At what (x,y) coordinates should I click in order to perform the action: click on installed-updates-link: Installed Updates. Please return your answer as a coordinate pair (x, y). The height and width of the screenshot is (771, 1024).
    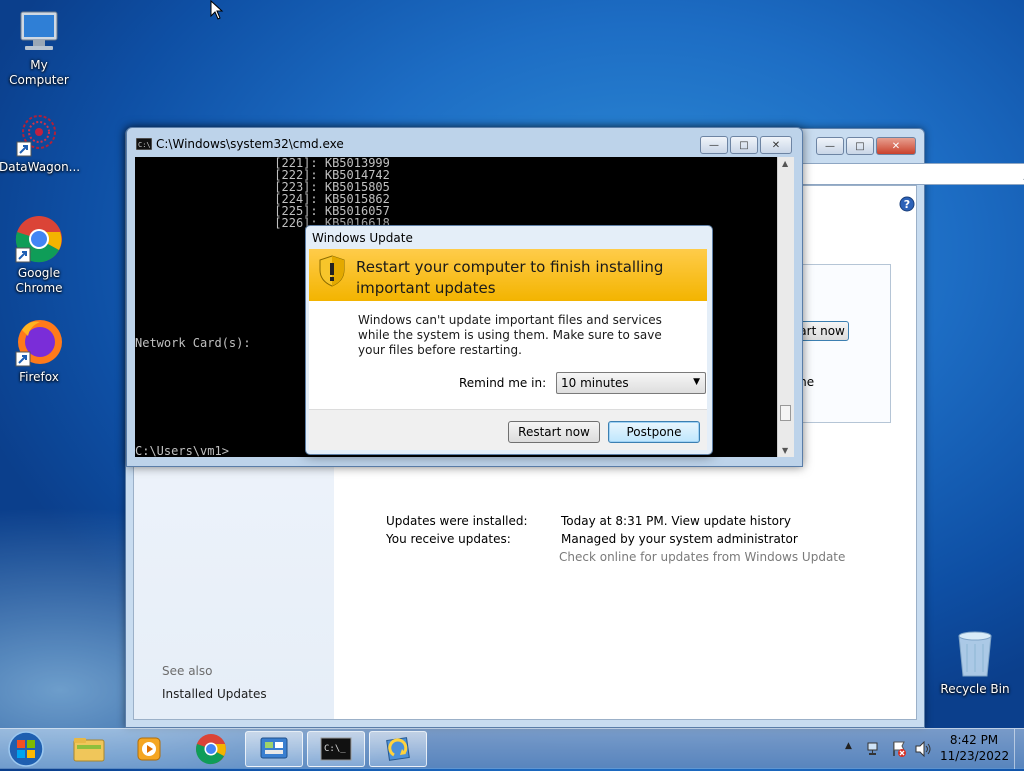
    Looking at the image, I should click on (214, 694).